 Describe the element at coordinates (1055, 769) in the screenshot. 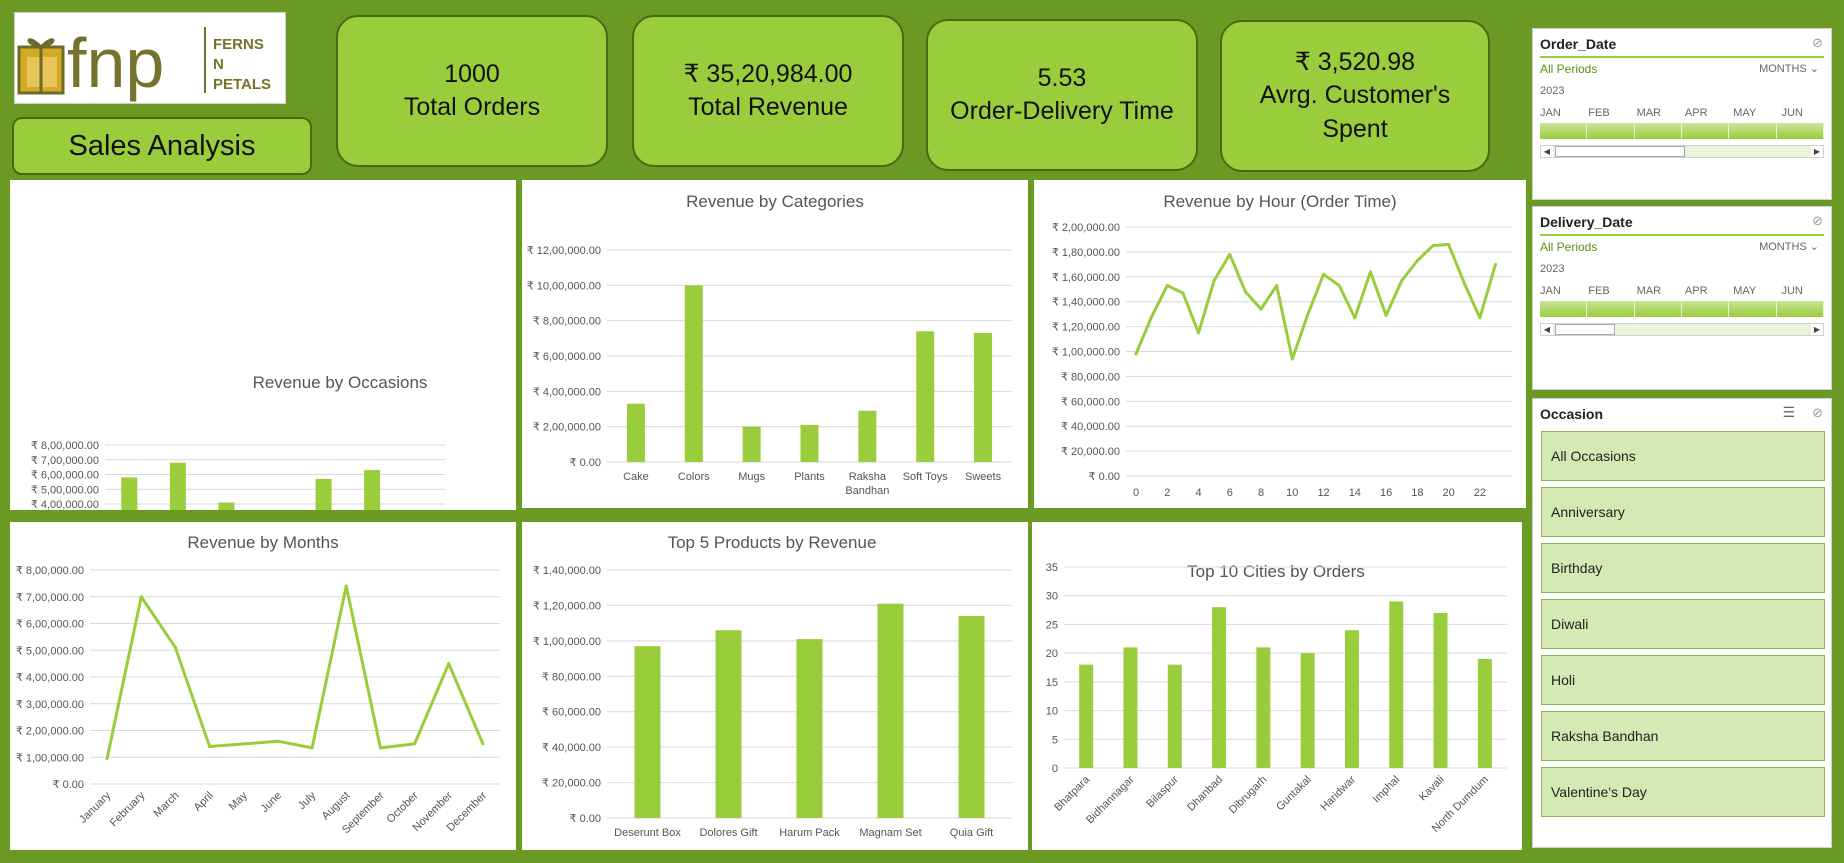

I see `y-tick-label: 0` at that location.